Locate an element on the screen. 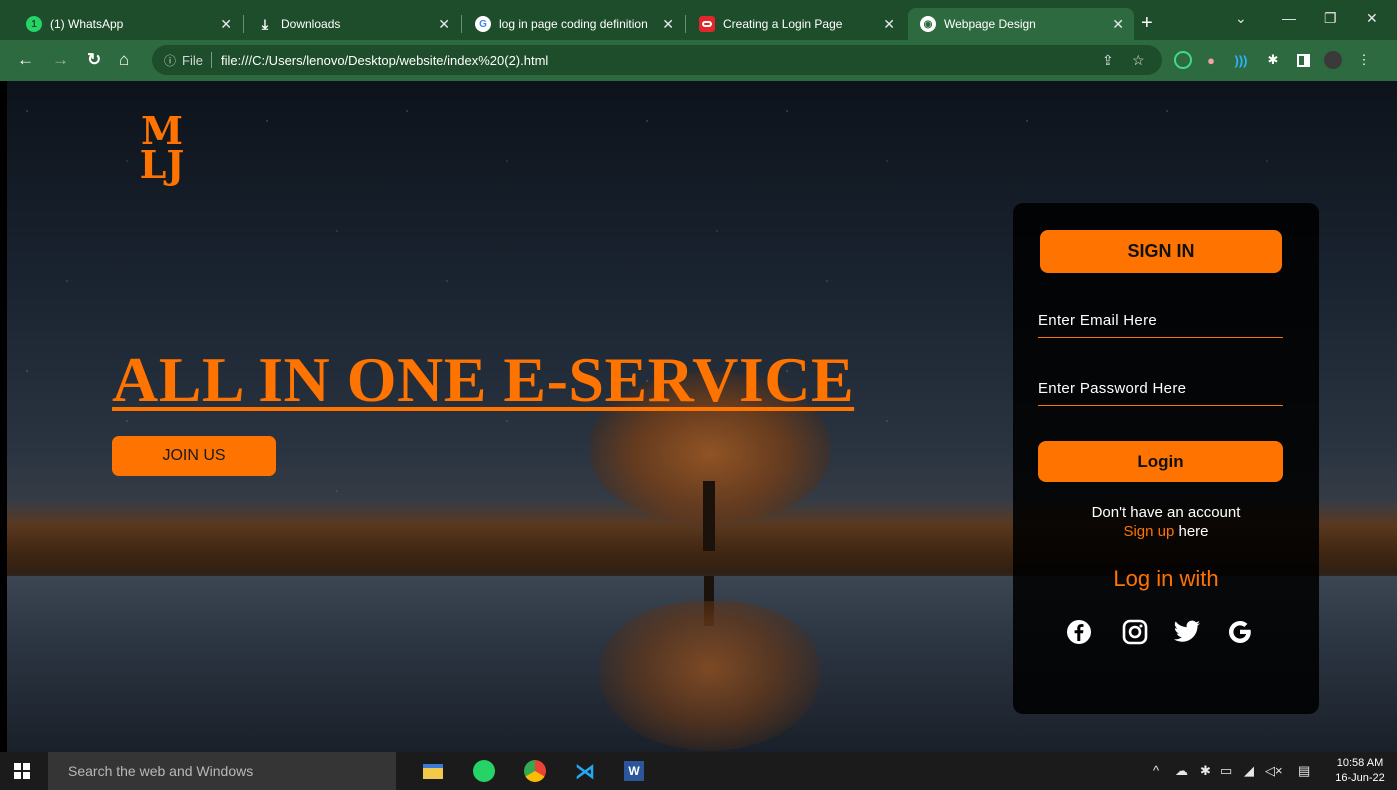  tab-google-search: G log in page coding definition ✕ is located at coordinates (573, 24).